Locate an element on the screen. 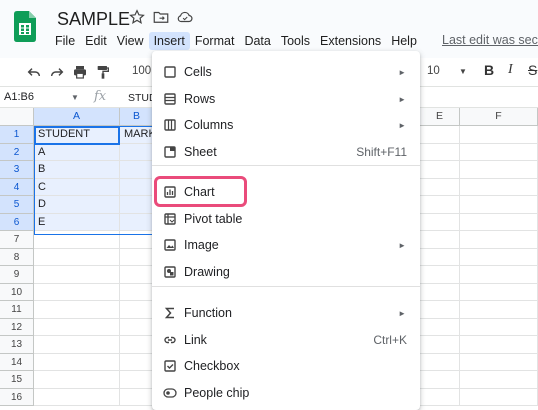 The width and height of the screenshot is (538, 410). cell-f13 is located at coordinates (499, 345).